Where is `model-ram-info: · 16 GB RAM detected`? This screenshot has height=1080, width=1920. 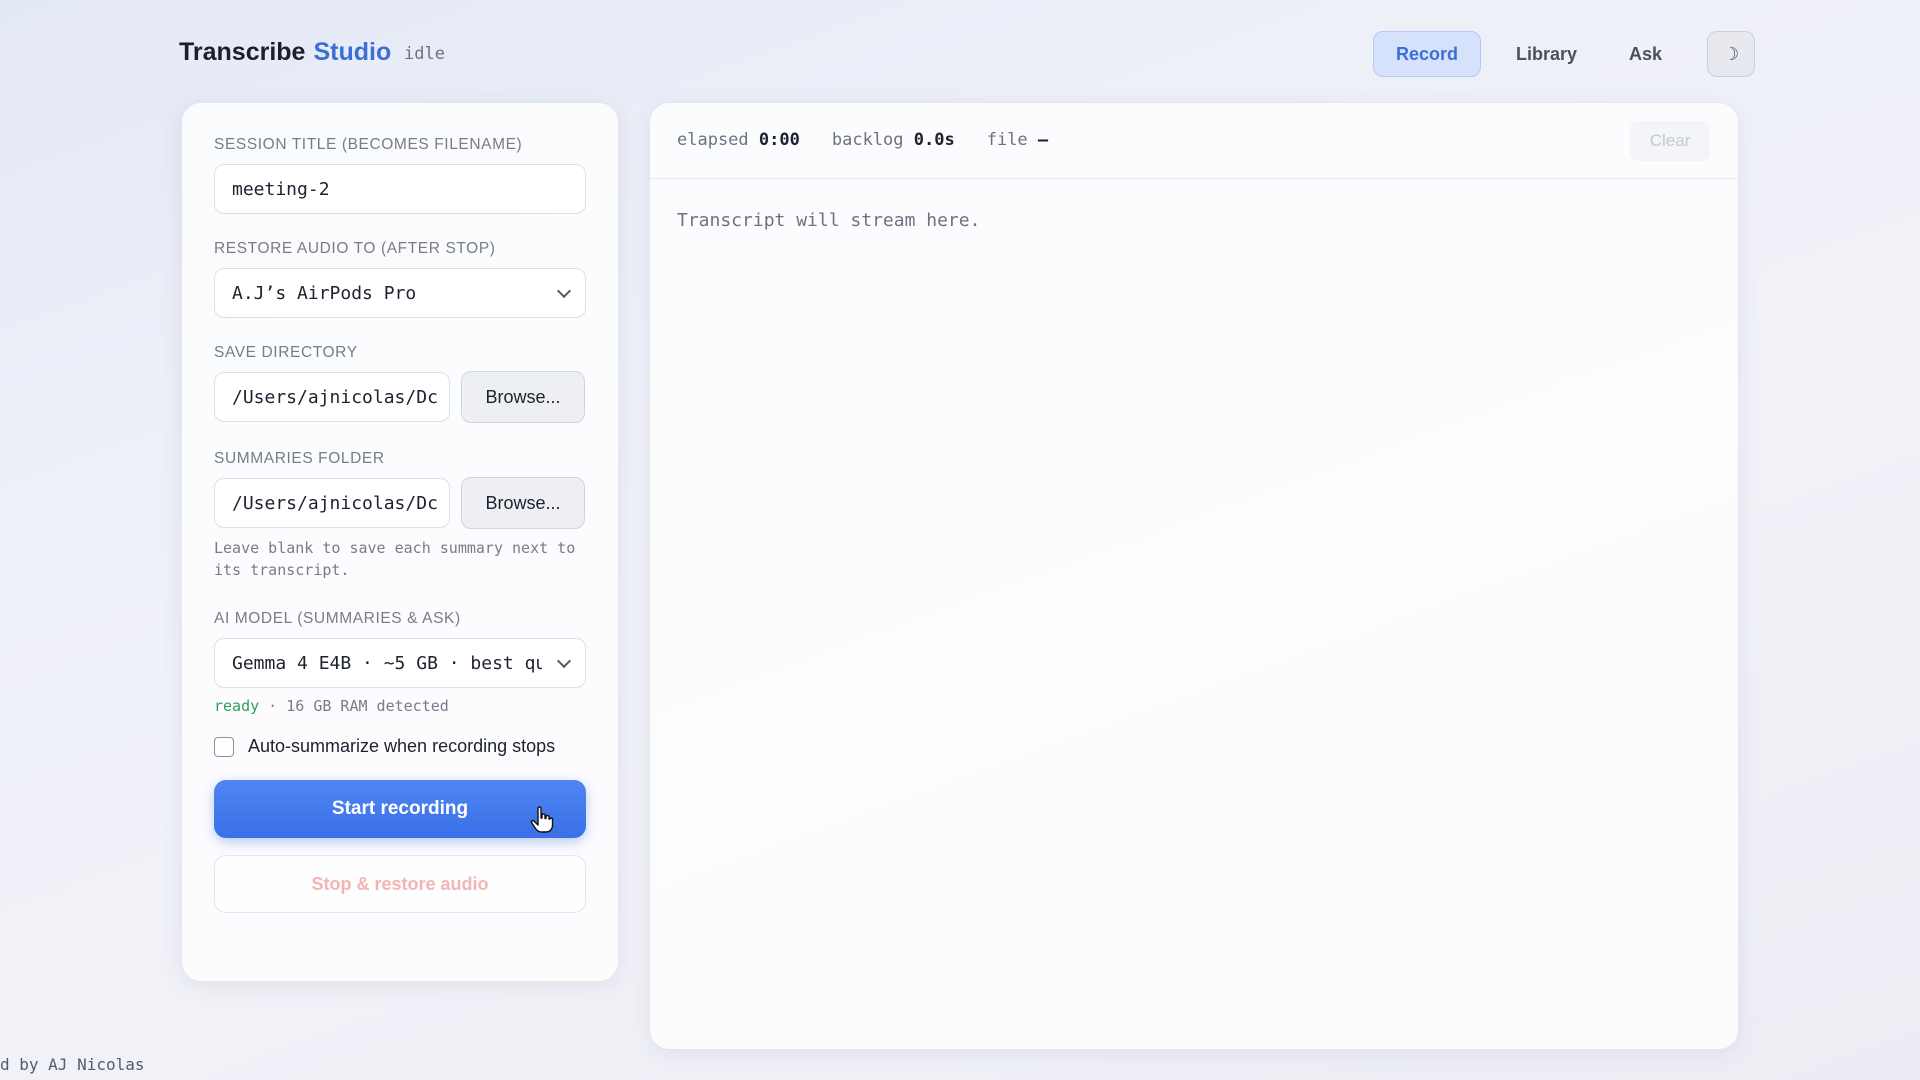
model-ram-info: · 16 GB RAM detected is located at coordinates (354, 706).